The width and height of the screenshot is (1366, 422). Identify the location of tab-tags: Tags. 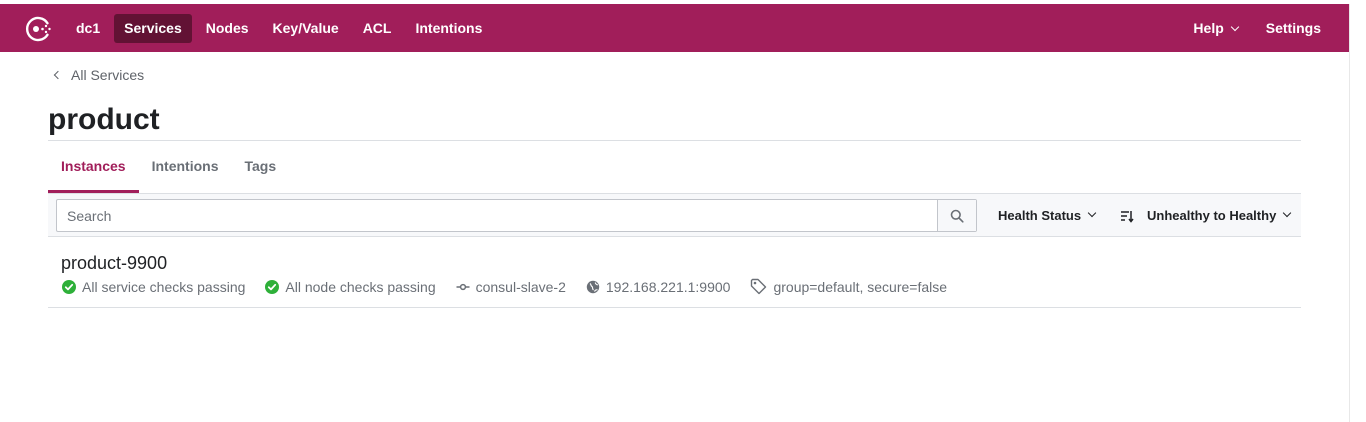
(260, 167).